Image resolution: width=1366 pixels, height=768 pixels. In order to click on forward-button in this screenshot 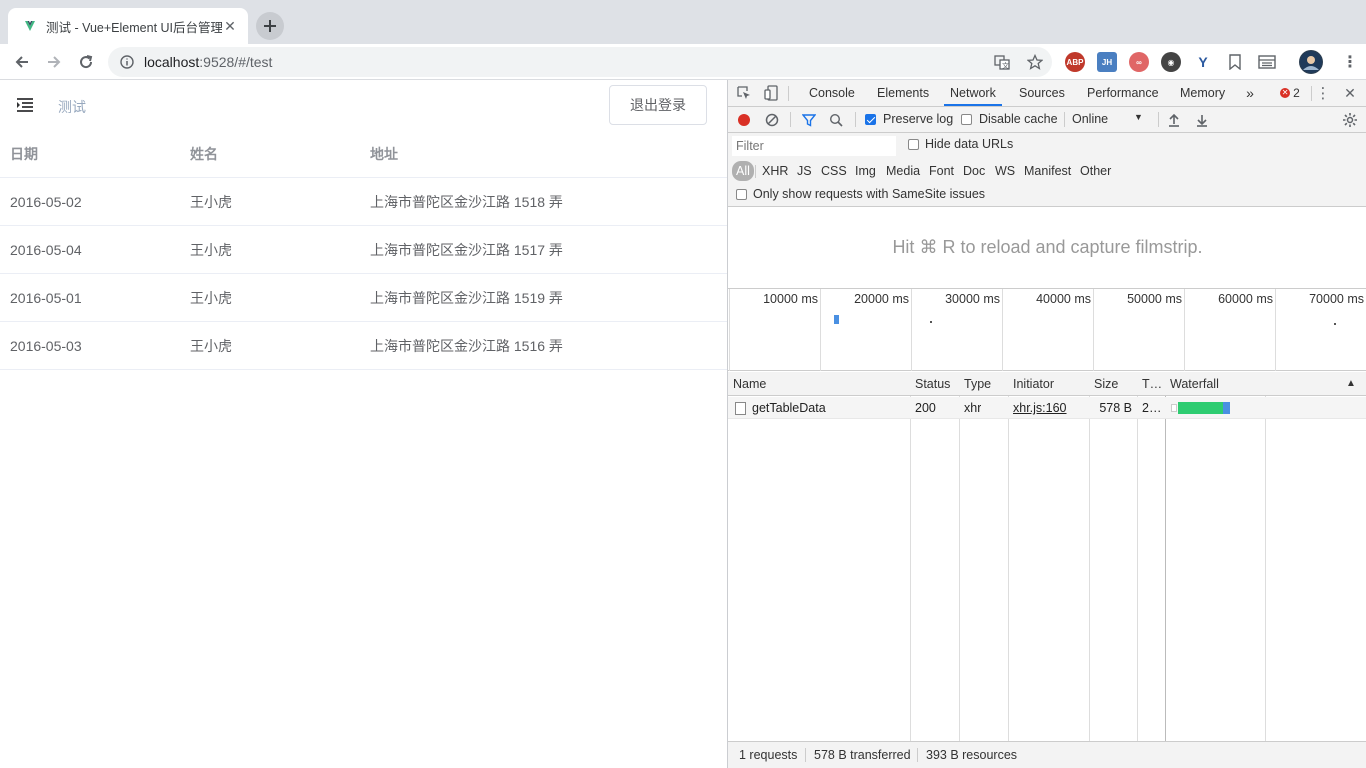, I will do `click(54, 62)`.